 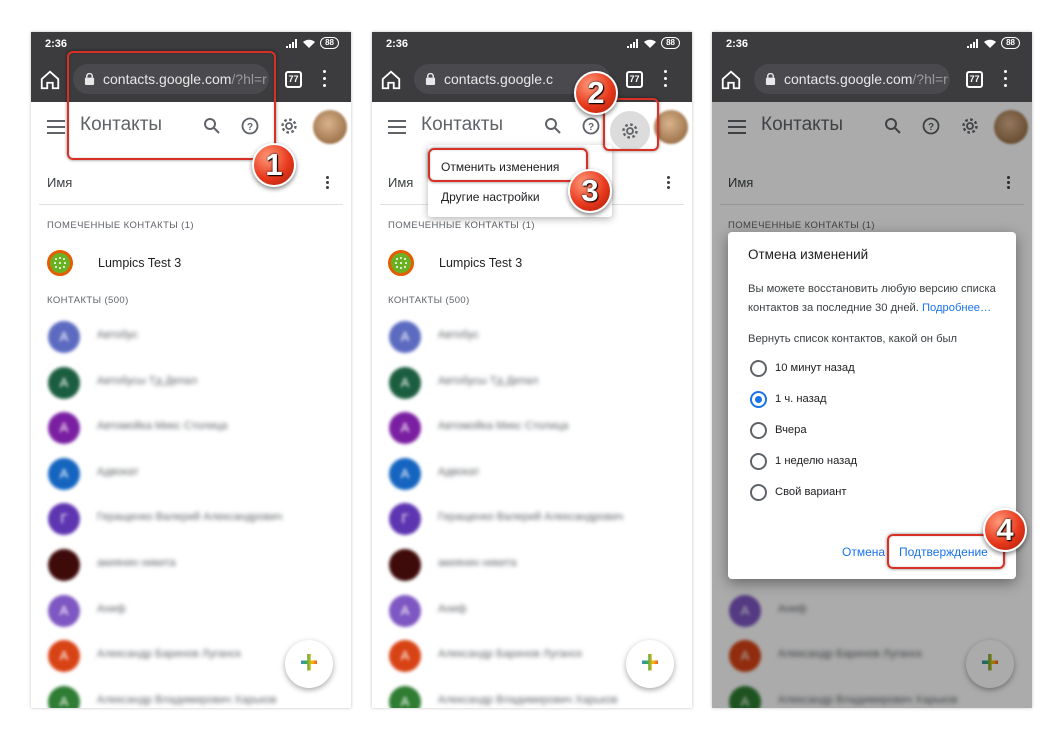 What do you see at coordinates (590, 191) in the screenshot?
I see `step-badge-3: 3` at bounding box center [590, 191].